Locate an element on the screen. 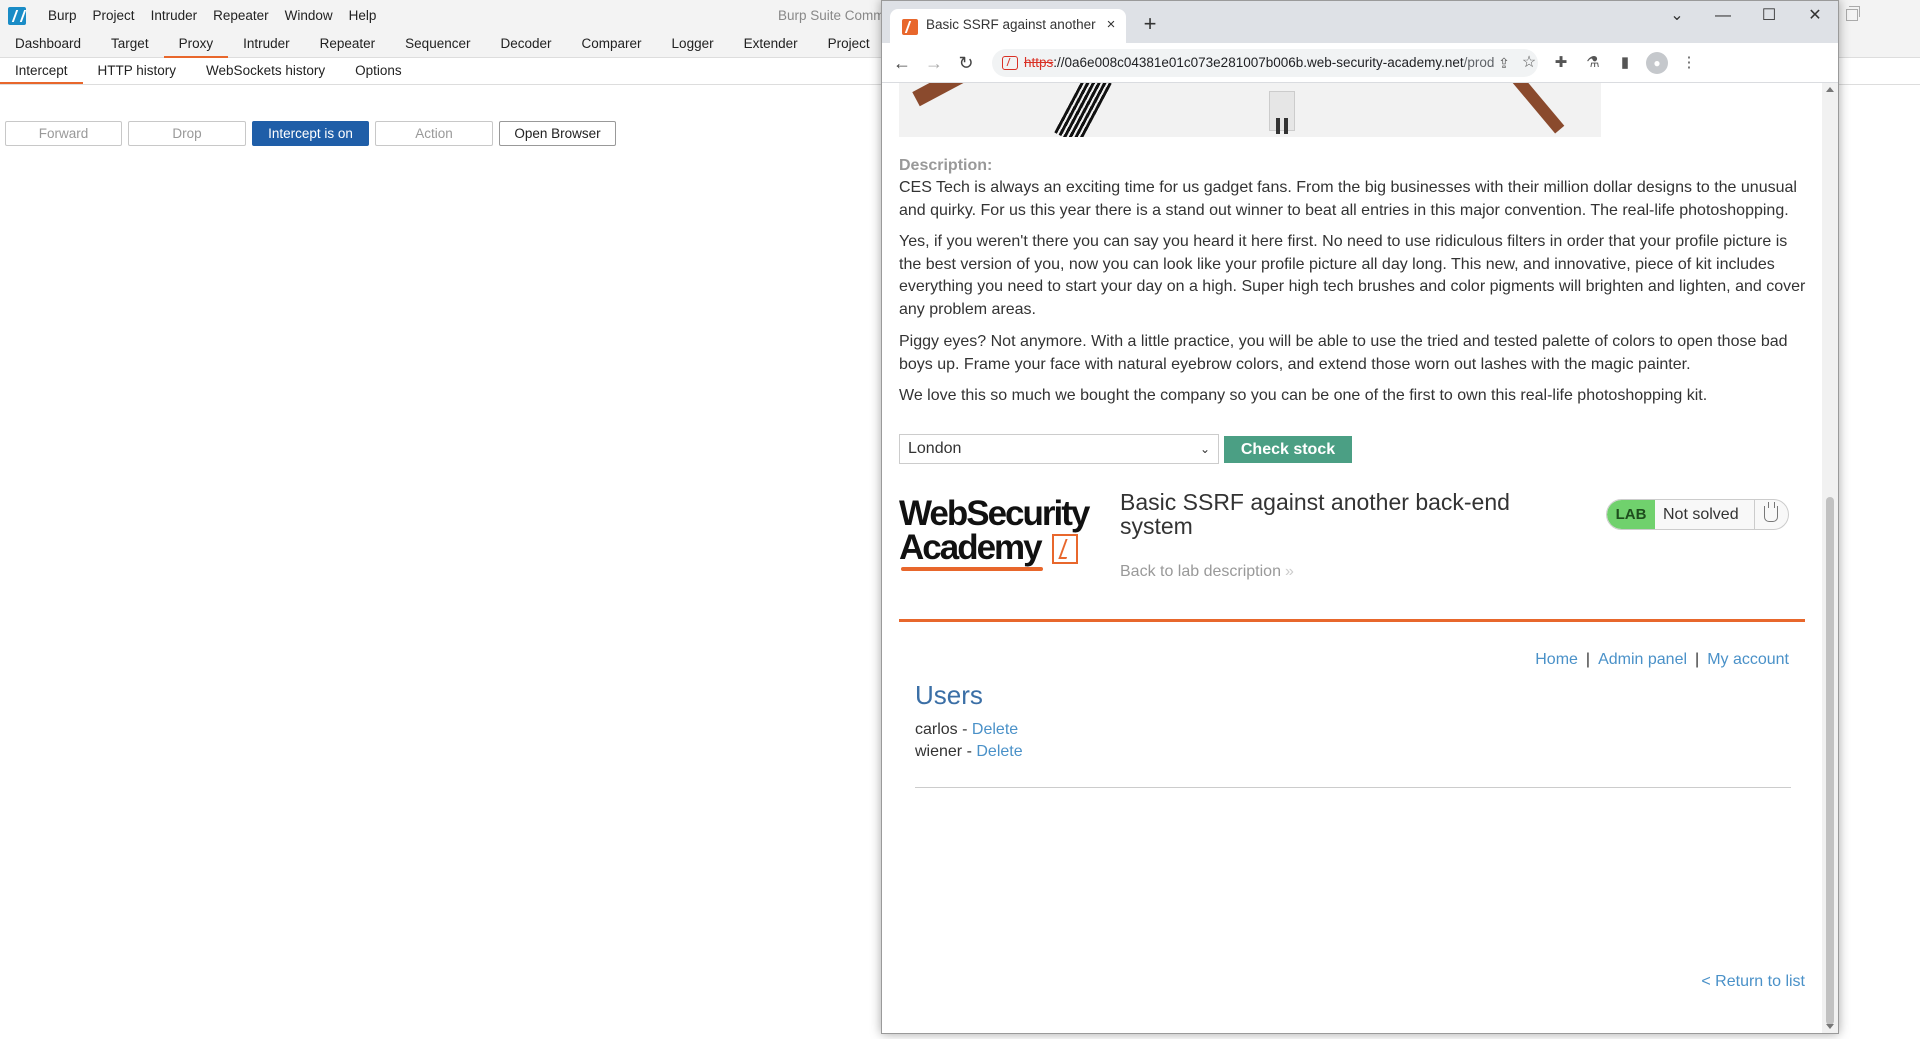 Image resolution: width=1920 pixels, height=1039 pixels. reload-icon: ↻ is located at coordinates (966, 63).